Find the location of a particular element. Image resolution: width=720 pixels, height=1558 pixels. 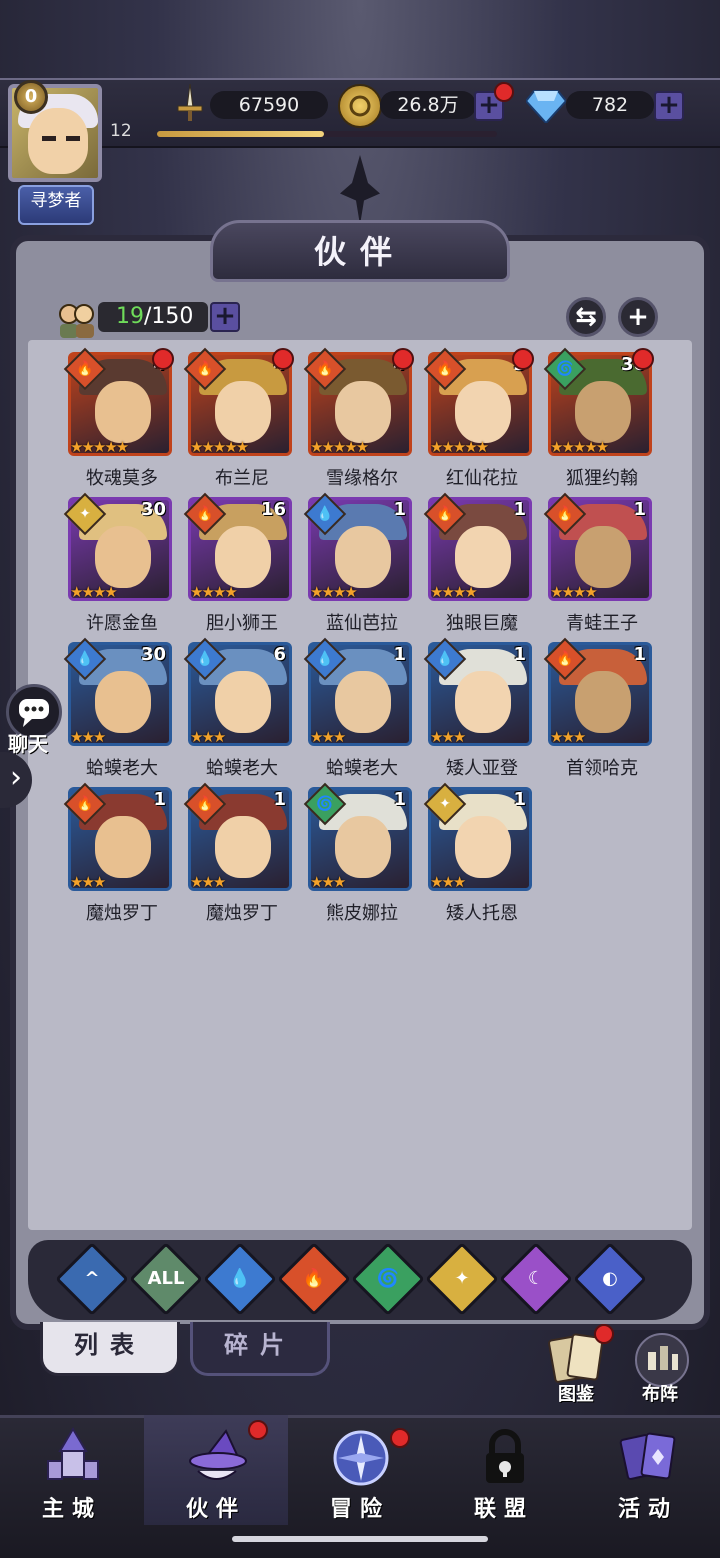

partner-name: 矮人托恩 is located at coordinates (482, 913).